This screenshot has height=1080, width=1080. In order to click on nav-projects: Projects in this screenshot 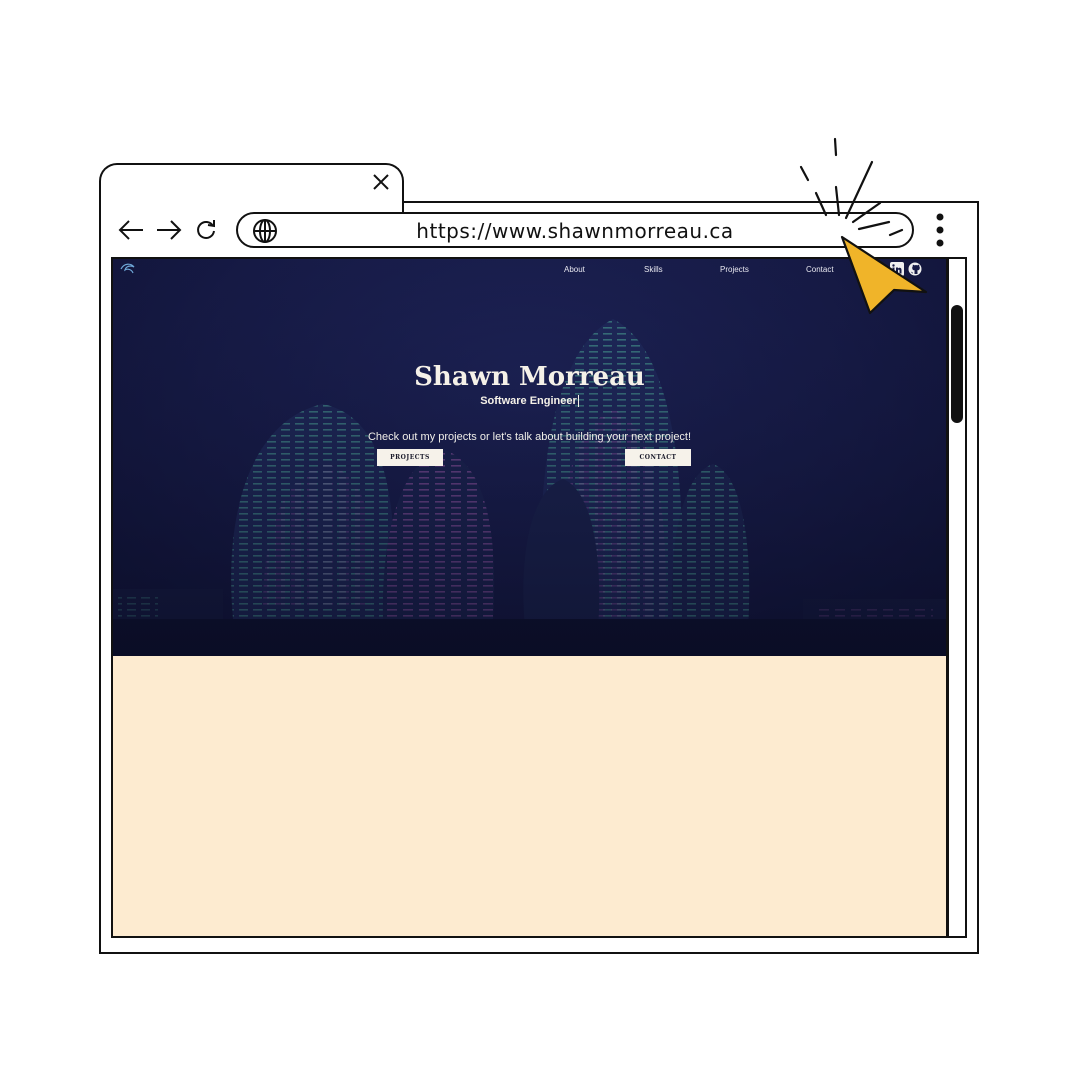, I will do `click(734, 269)`.